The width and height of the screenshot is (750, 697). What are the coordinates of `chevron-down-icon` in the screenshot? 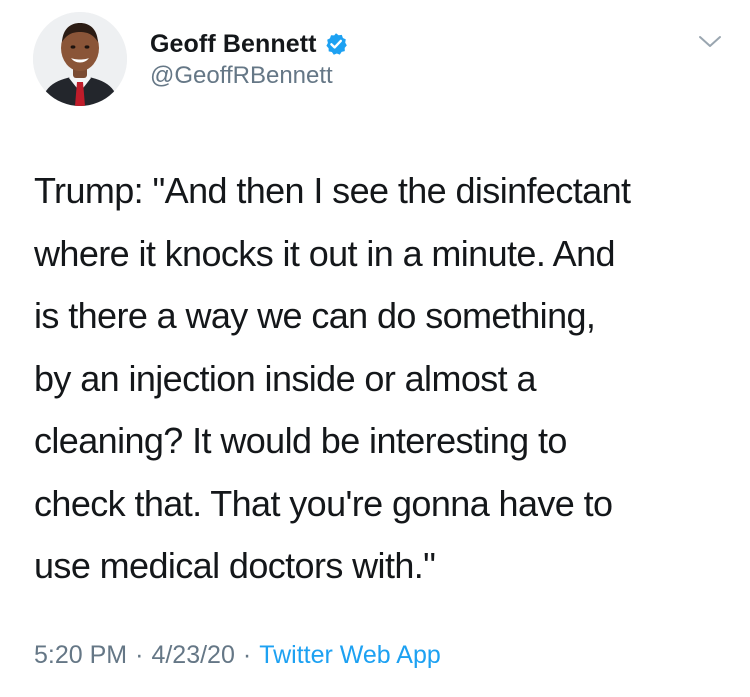 It's located at (710, 41).